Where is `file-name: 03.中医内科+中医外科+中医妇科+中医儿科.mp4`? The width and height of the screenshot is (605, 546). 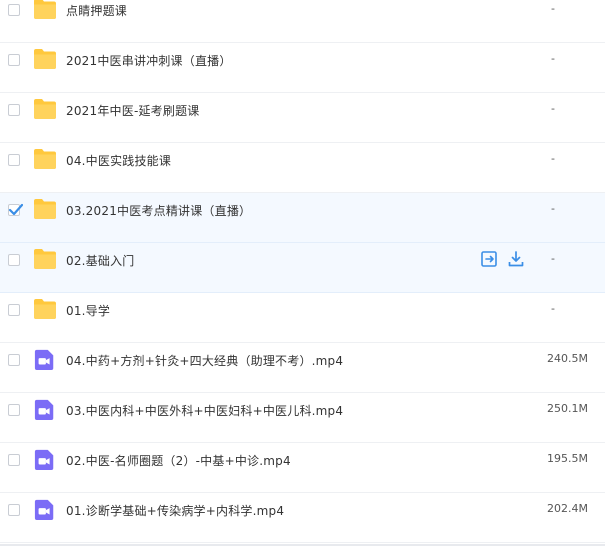 file-name: 03.中医内科+中医外科+中医妇科+中医儿科.mp4 is located at coordinates (204, 410).